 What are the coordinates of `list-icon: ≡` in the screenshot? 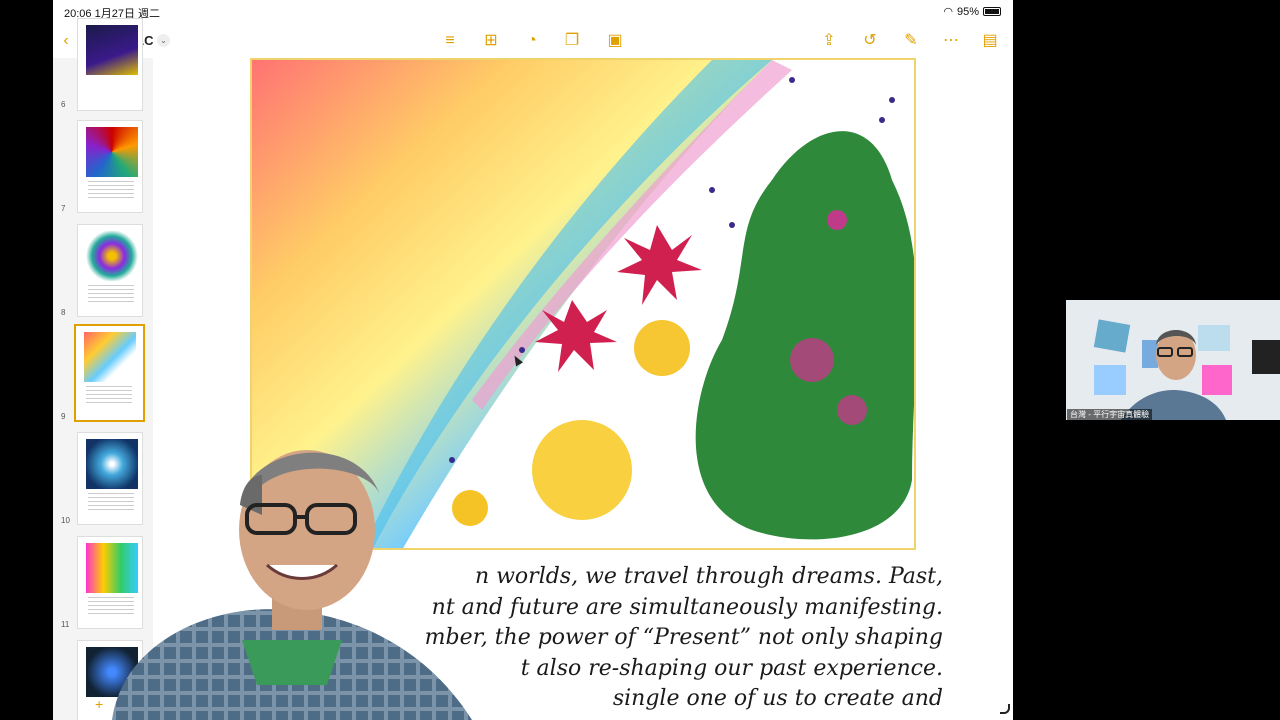 It's located at (450, 41).